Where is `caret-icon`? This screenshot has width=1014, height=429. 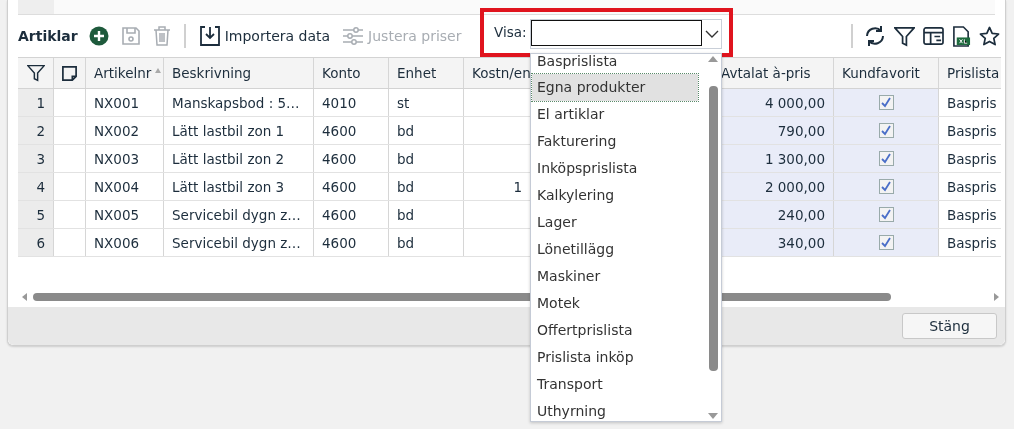 caret-icon is located at coordinates (711, 34).